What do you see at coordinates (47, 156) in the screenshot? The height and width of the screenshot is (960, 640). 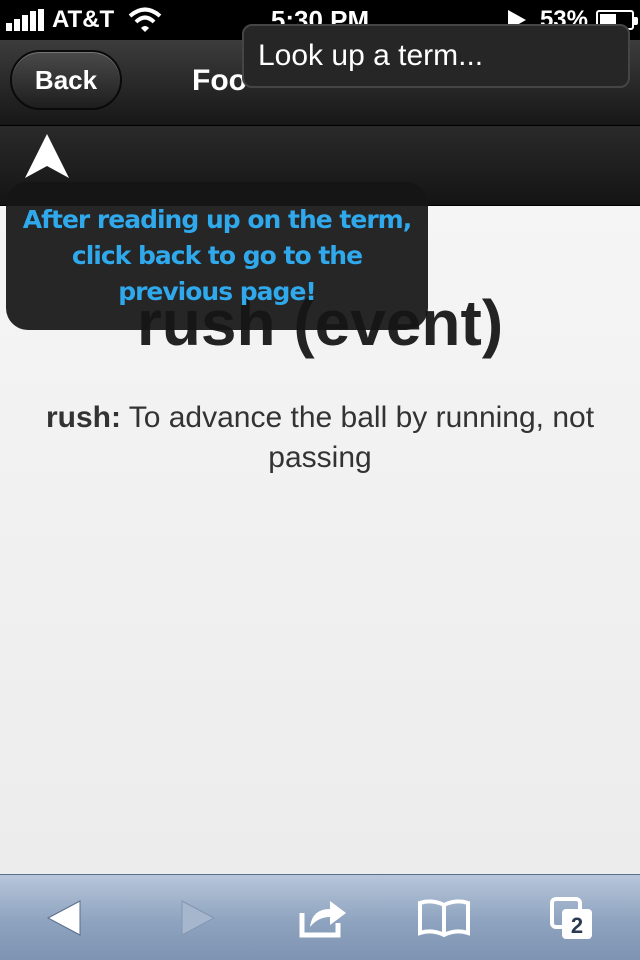 I see `up-arrow-icon` at bounding box center [47, 156].